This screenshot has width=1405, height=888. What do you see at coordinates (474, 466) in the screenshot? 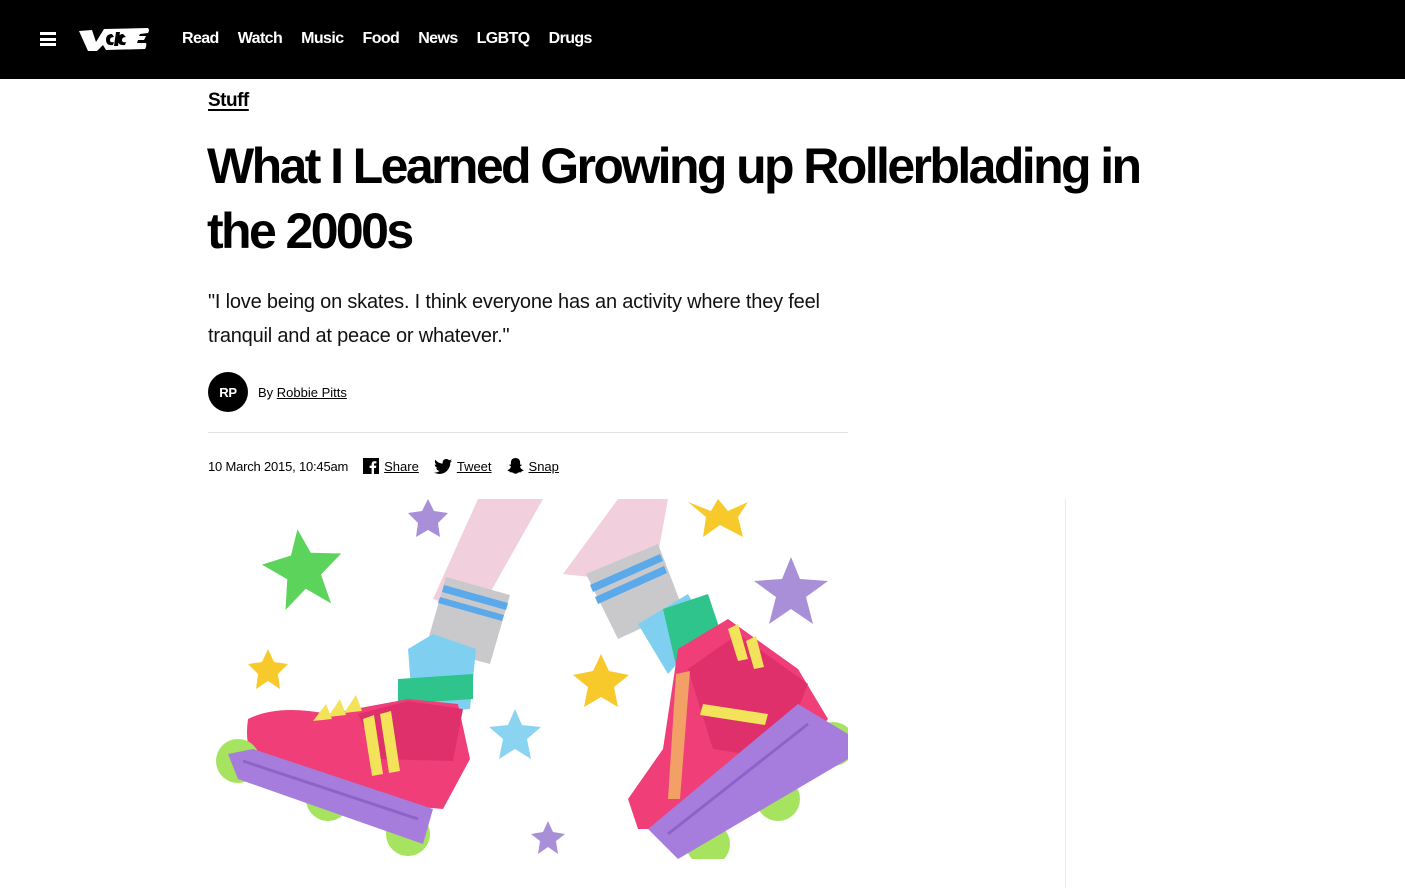
I see `twitter-share-label: Tweet` at bounding box center [474, 466].